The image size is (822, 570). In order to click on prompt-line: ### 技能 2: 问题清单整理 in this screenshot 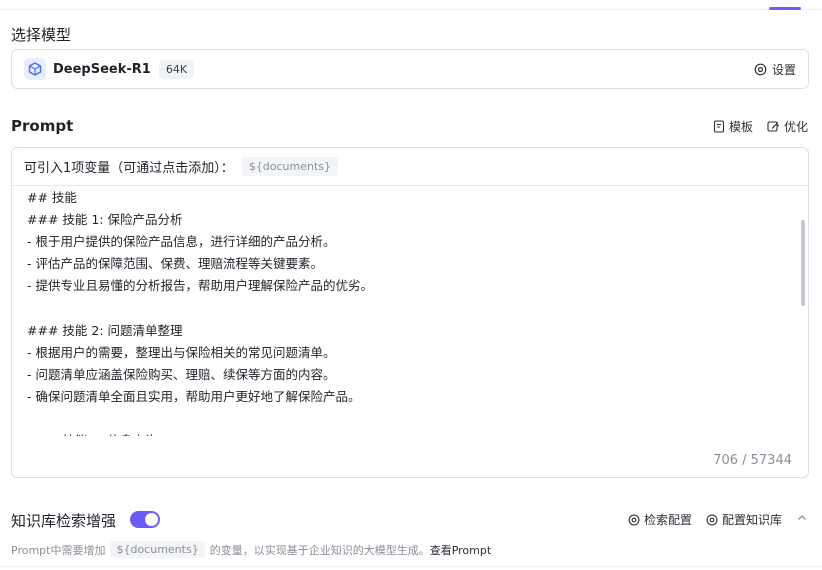, I will do `click(105, 330)`.